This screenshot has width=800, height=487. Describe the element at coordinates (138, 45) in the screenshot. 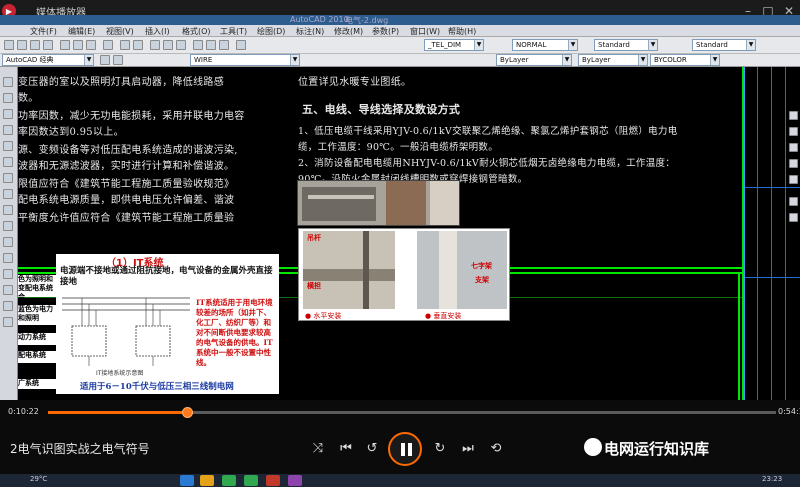

I see `redo-icon` at that location.